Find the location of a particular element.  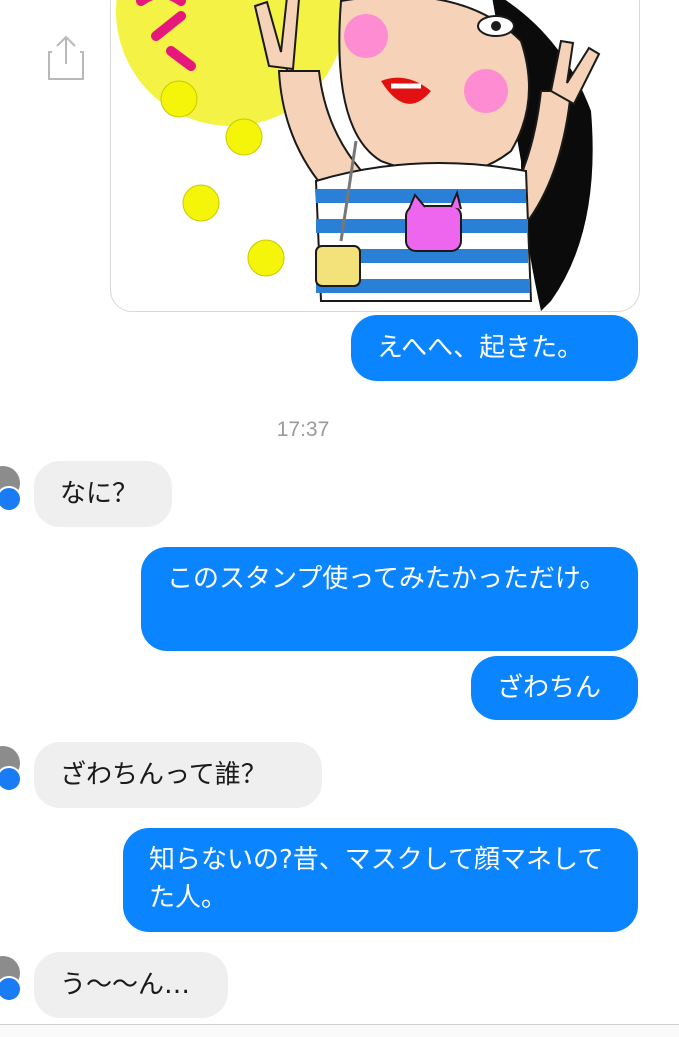

message-text: えへへ、起きた。 is located at coordinates (480, 348).